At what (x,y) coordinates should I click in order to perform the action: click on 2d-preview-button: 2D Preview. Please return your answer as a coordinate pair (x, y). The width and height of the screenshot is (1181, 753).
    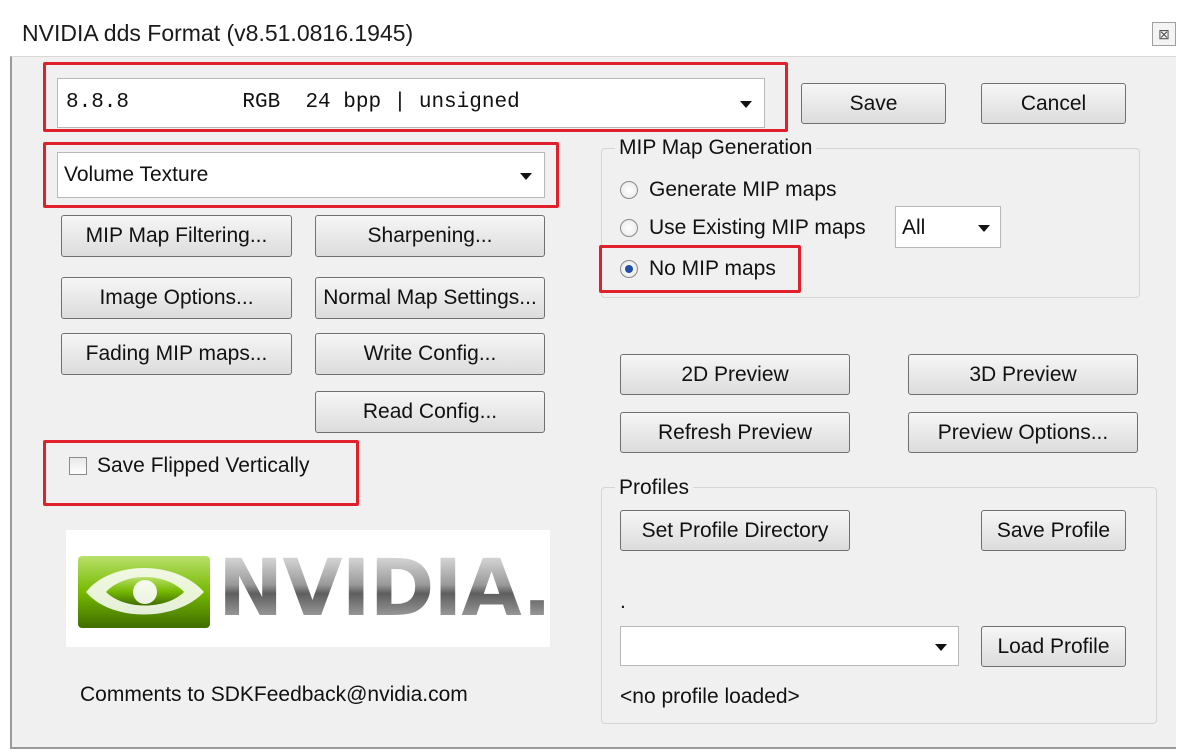
    Looking at the image, I should click on (735, 374).